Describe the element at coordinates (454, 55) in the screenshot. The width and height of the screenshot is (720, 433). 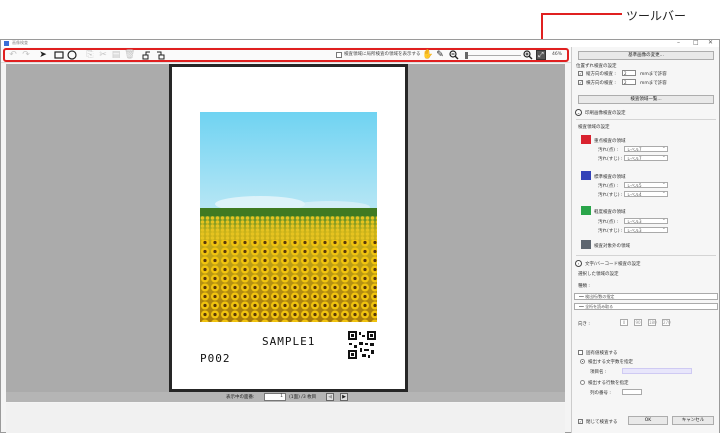
I see `zoom-out-icon` at that location.